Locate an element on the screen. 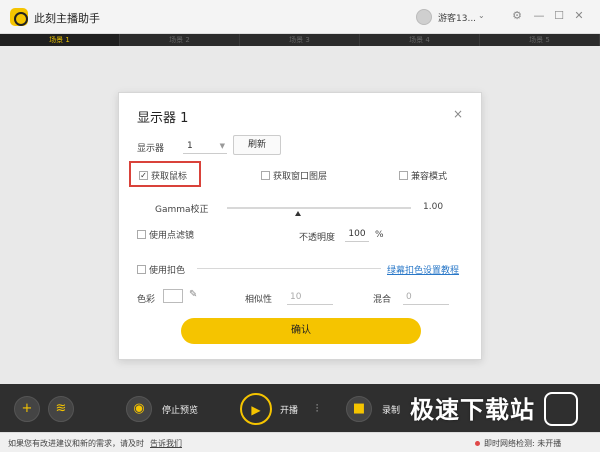  confirm-button: 确认 is located at coordinates (301, 331).